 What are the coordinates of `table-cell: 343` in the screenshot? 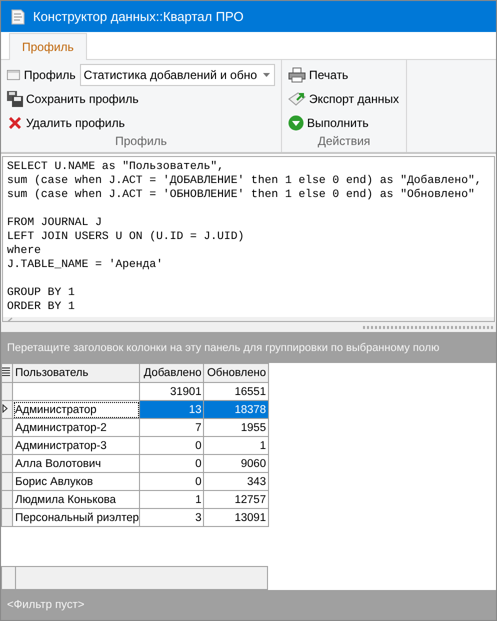 It's located at (236, 481).